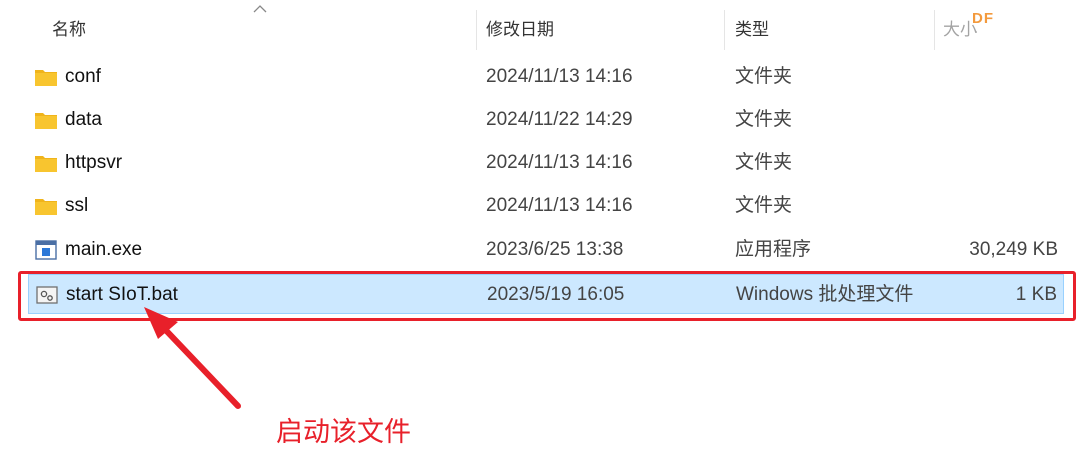 Image resolution: width=1080 pixels, height=476 pixels. I want to click on annotation-arrow-icon, so click(192, 358).